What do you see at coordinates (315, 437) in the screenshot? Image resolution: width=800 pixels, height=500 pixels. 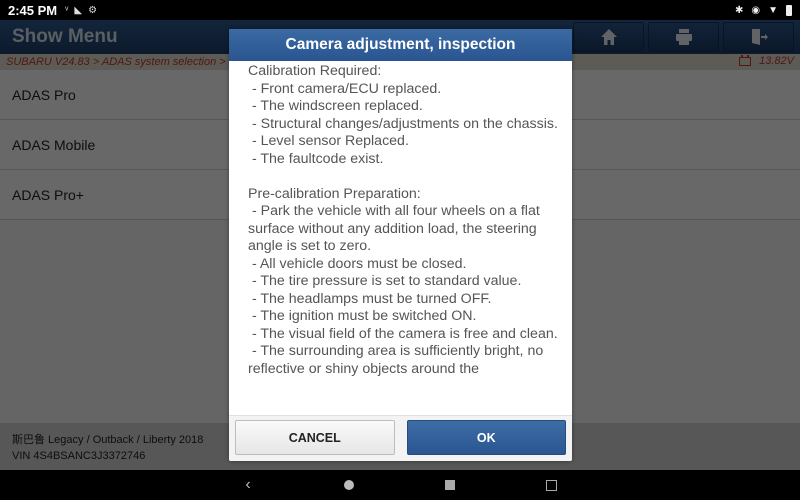 I see `cancel-button: CANCEL` at bounding box center [315, 437].